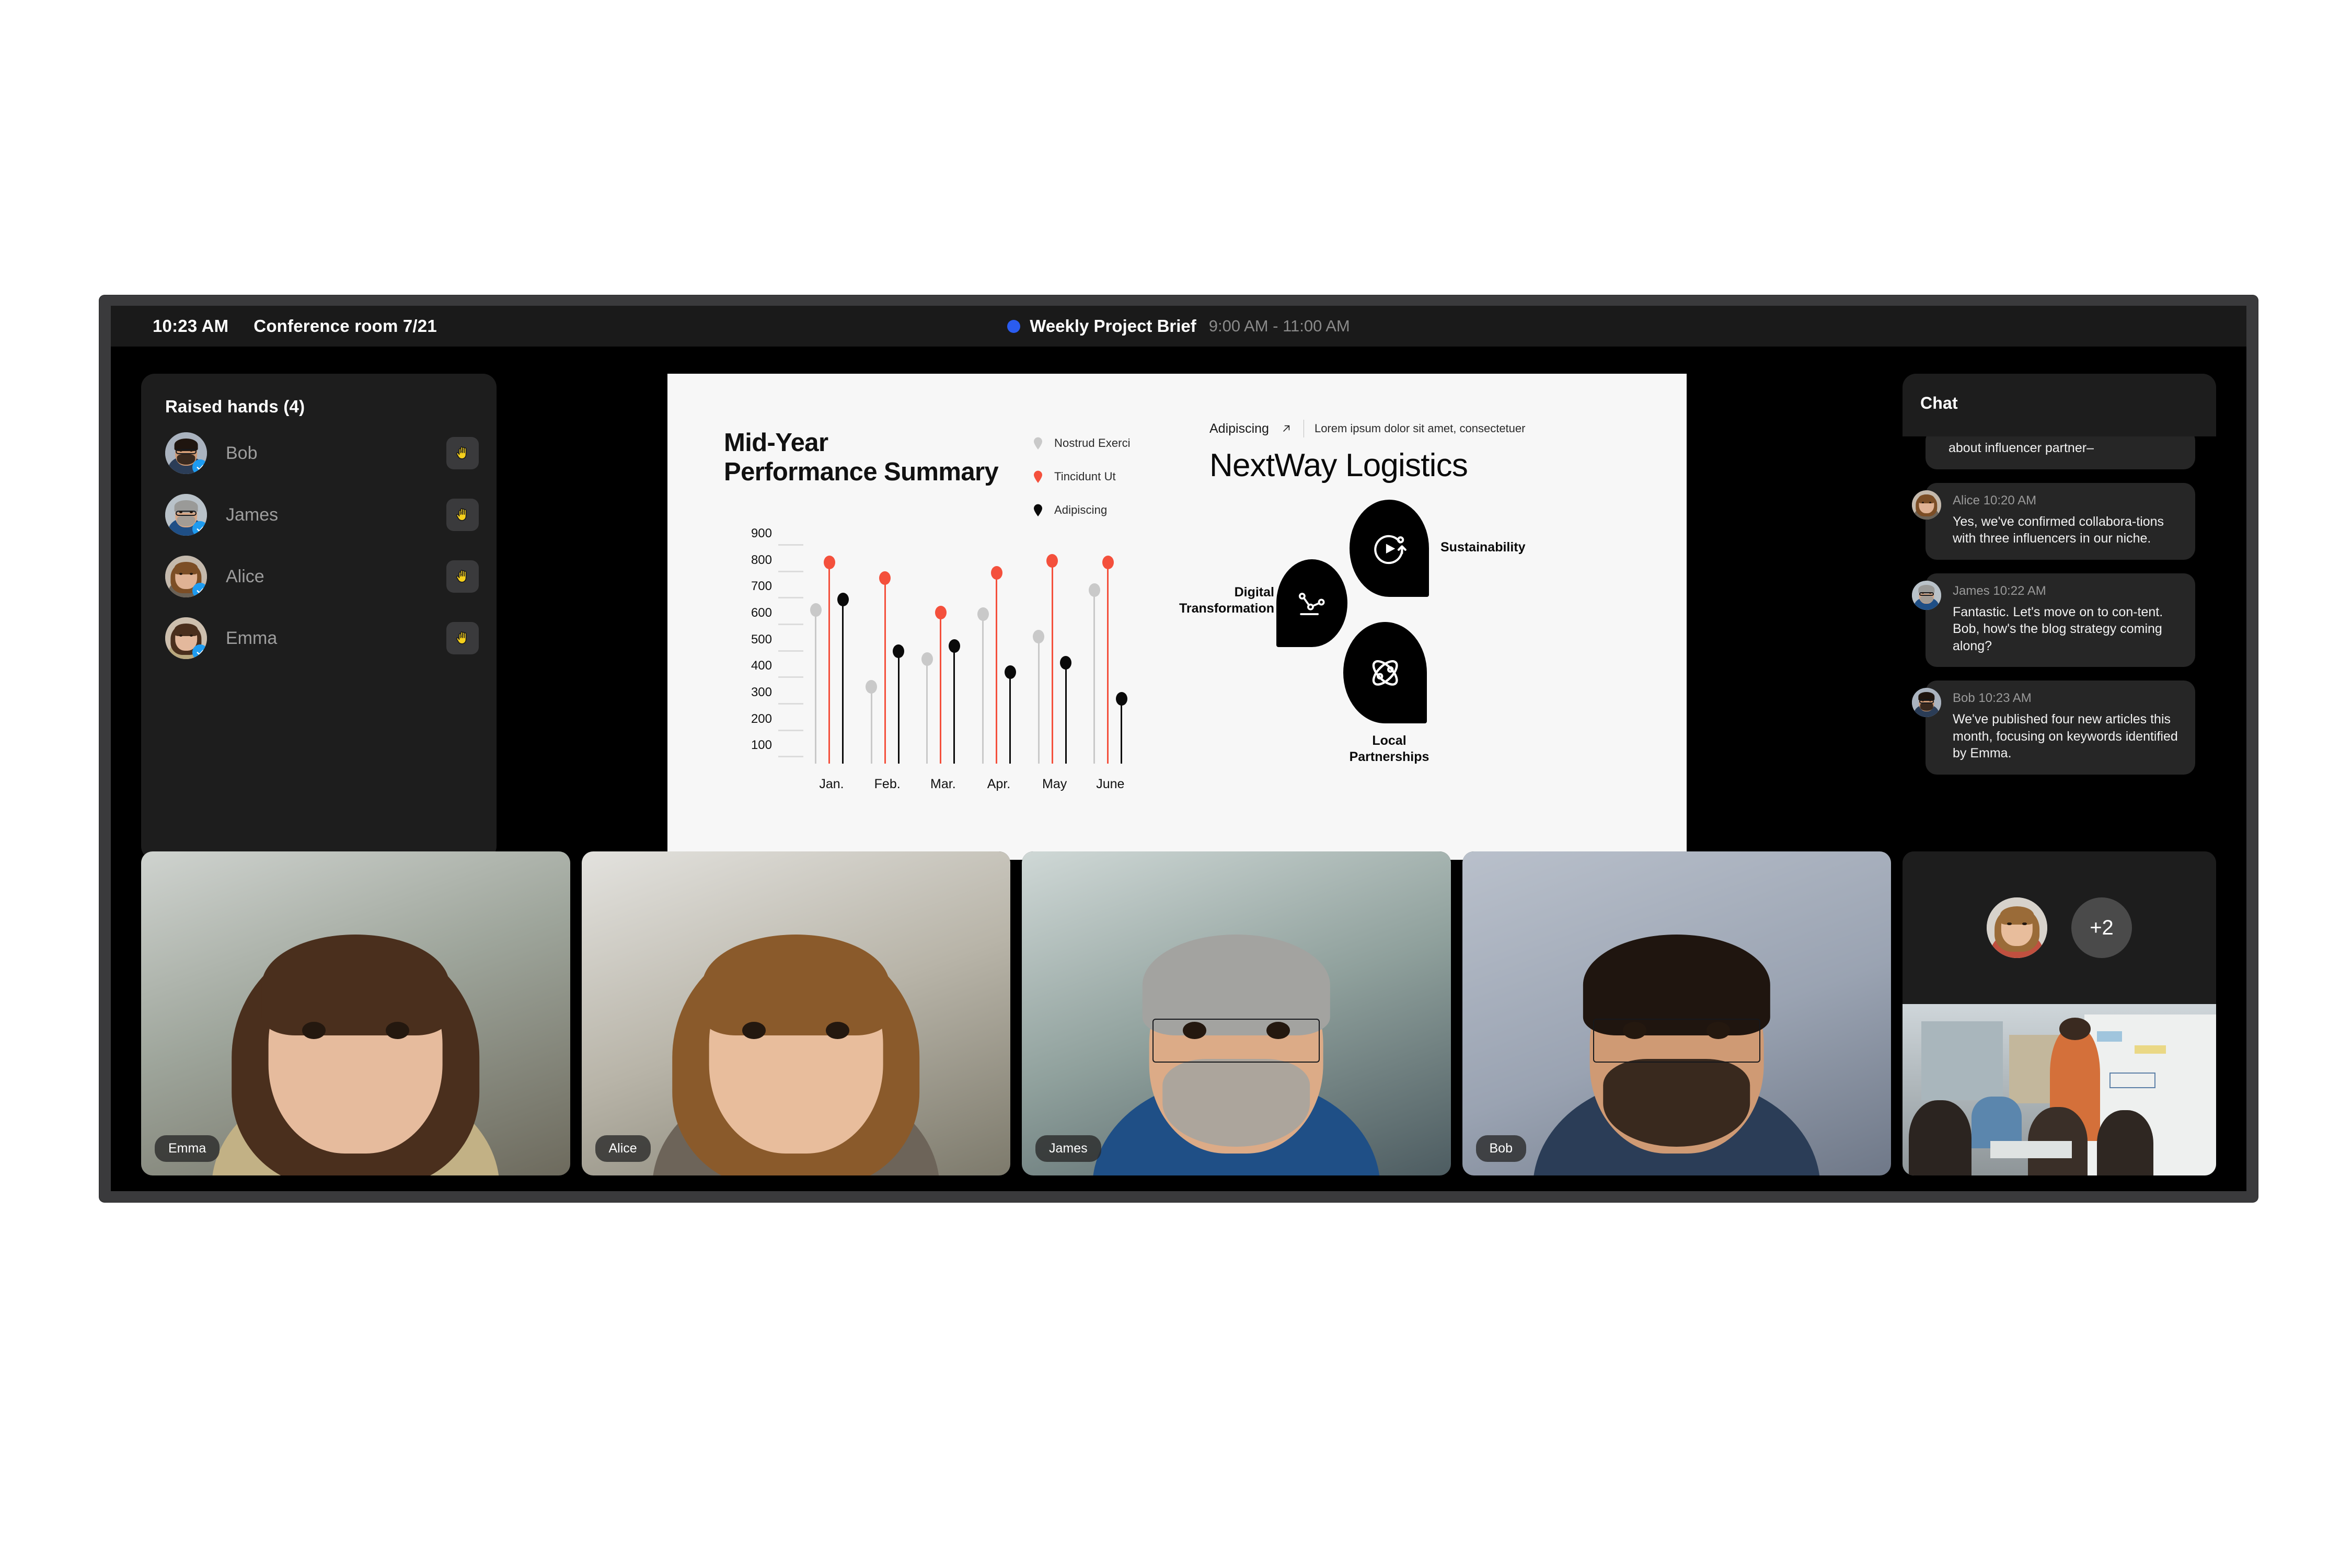 The width and height of the screenshot is (2352, 1568). What do you see at coordinates (1054, 784) in the screenshot?
I see `x-axis-label: May` at bounding box center [1054, 784].